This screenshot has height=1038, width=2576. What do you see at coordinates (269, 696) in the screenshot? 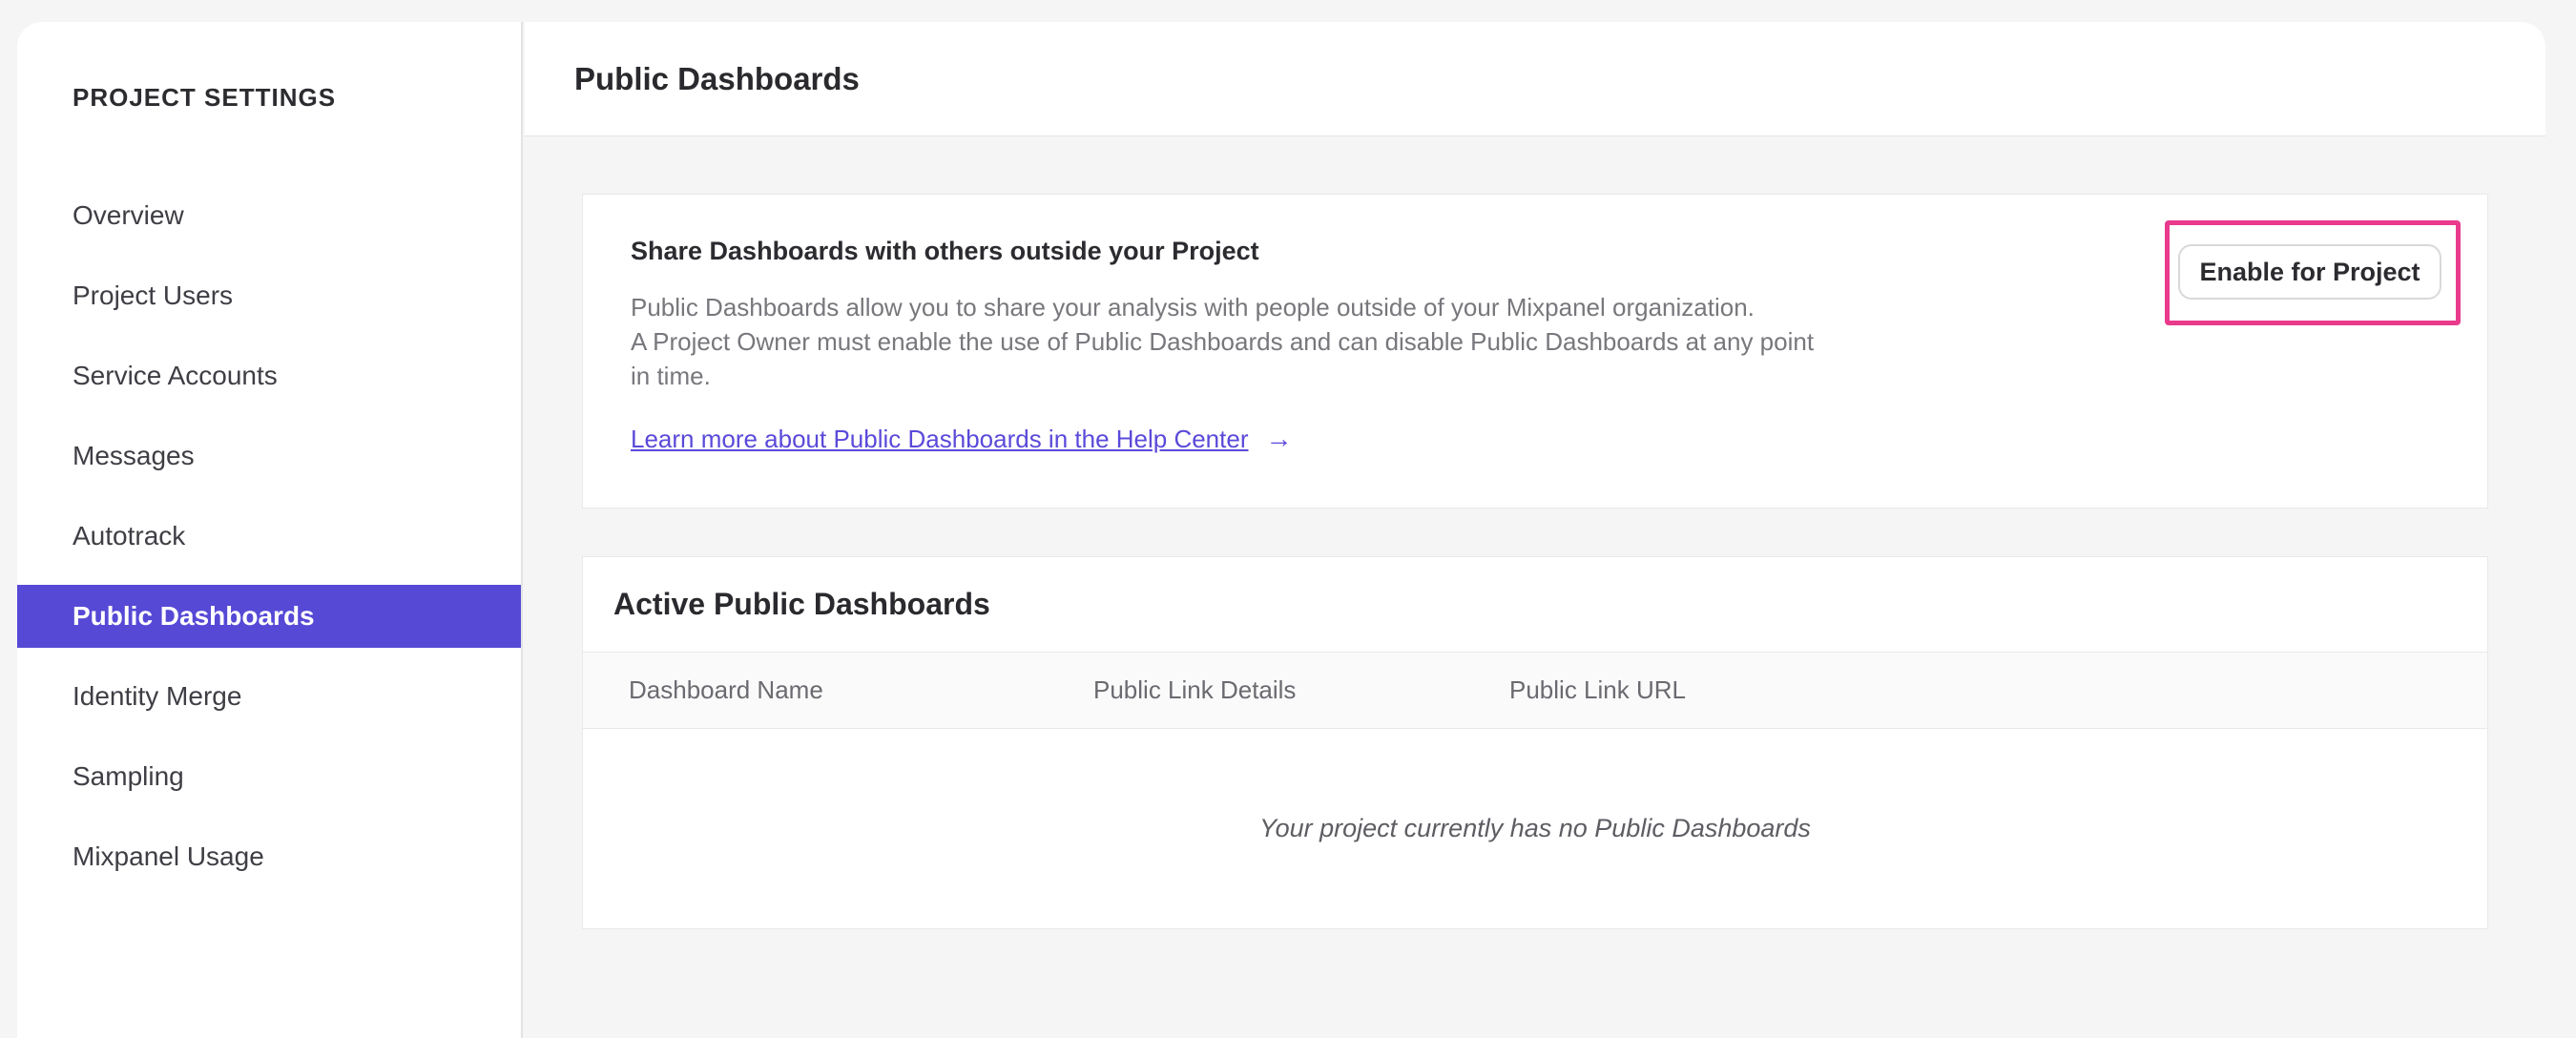
I see `sidebar-item-identity-merge: Identity Merge` at bounding box center [269, 696].